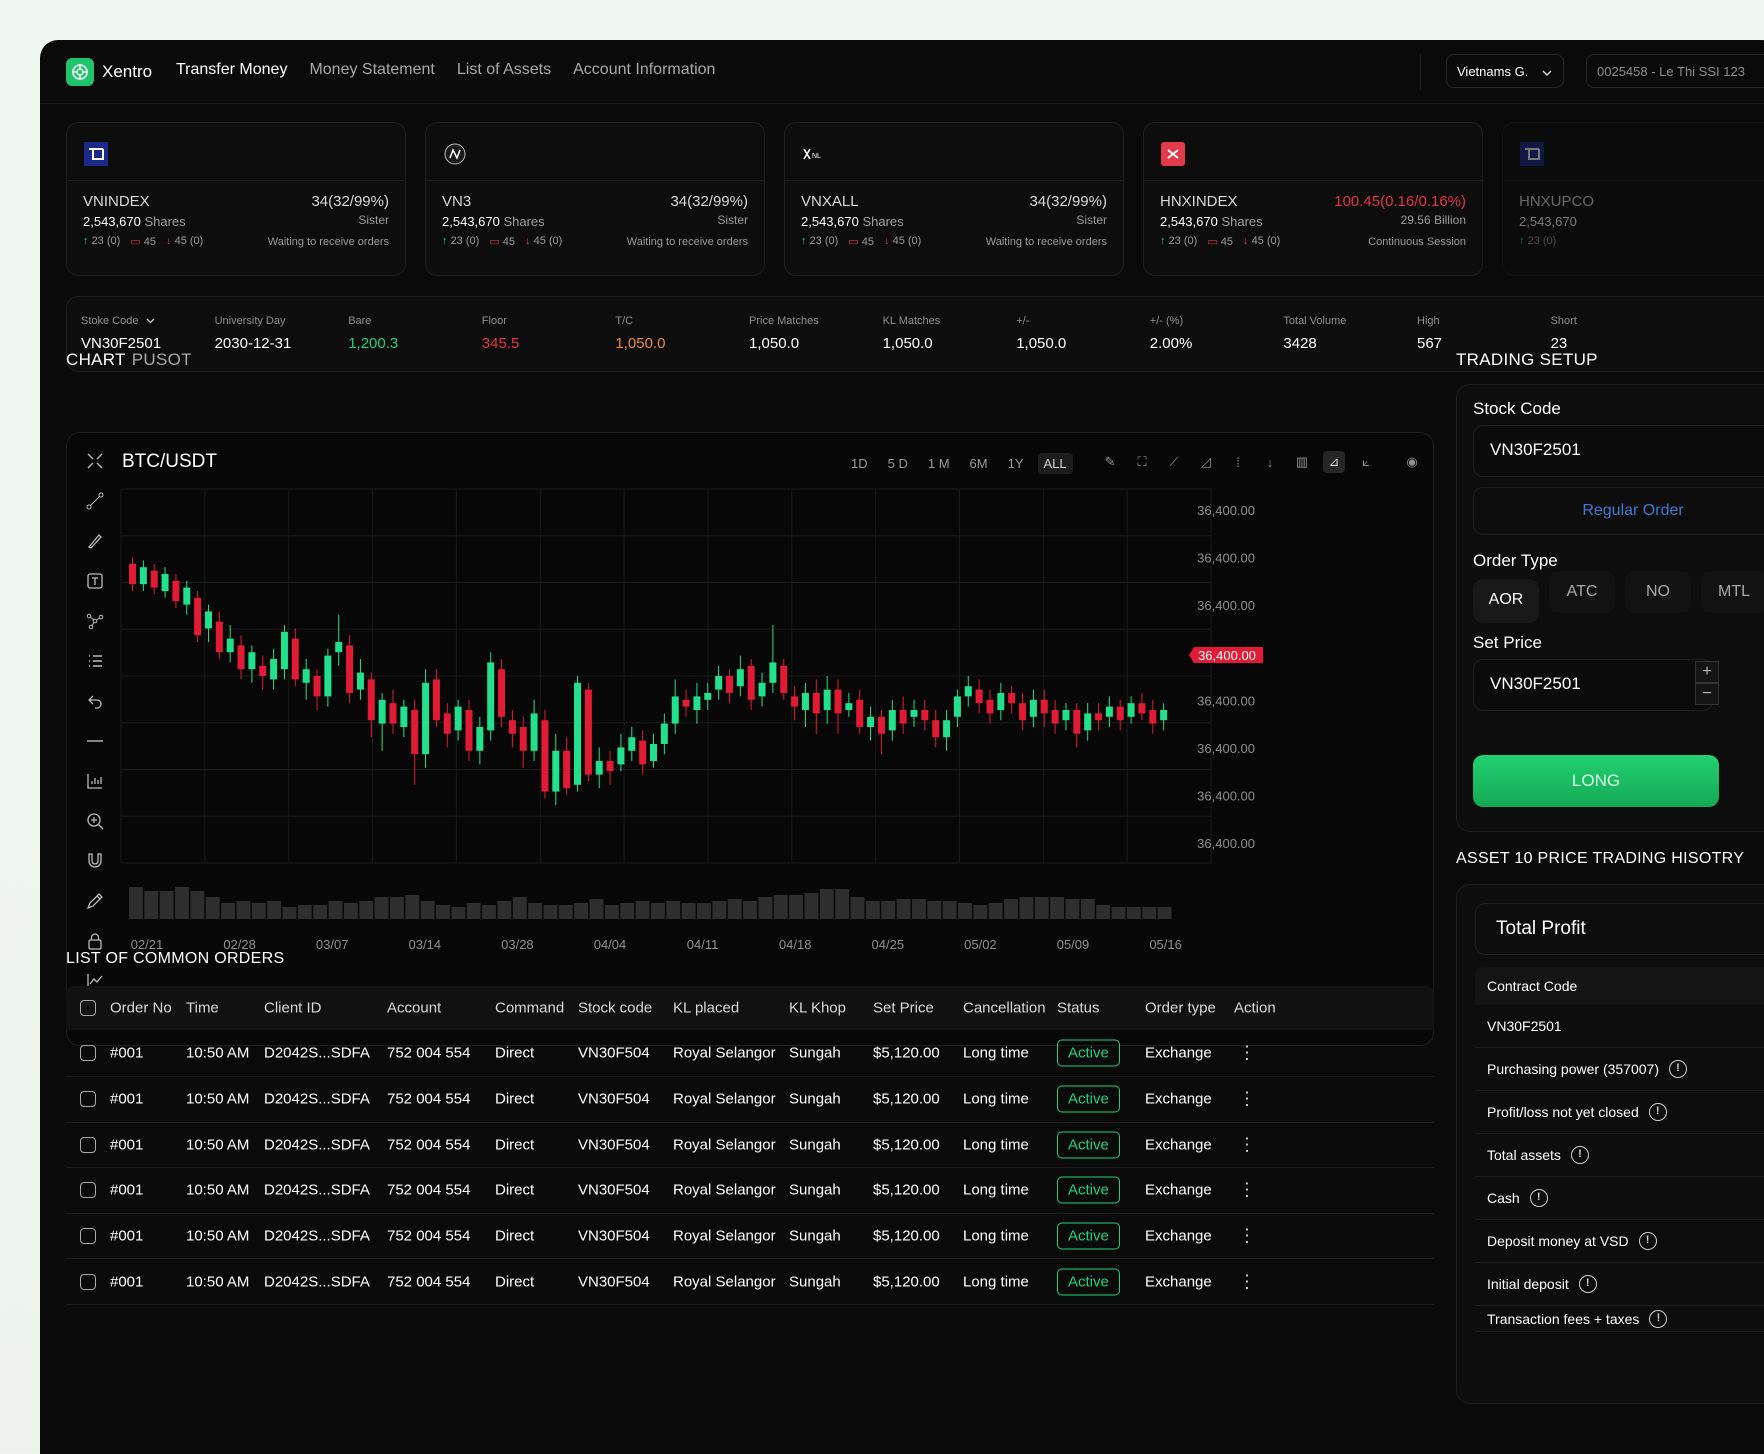 This screenshot has width=1764, height=1454. What do you see at coordinates (141, 1008) in the screenshot?
I see `column-header: Order No` at bounding box center [141, 1008].